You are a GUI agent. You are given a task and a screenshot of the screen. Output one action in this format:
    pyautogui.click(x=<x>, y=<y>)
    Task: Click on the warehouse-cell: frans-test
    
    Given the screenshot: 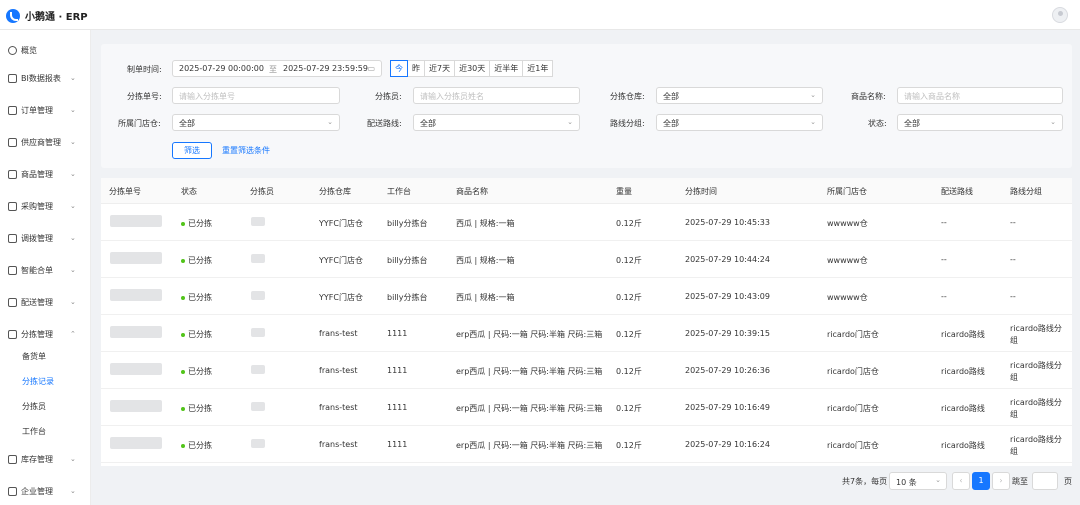 What is the action you would take?
    pyautogui.click(x=338, y=333)
    